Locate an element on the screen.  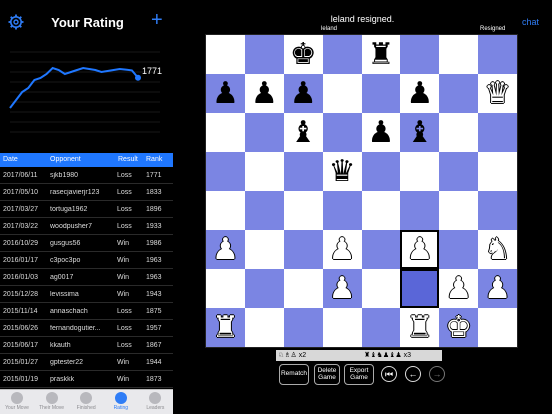
chat-button: chat is located at coordinates (530, 22).